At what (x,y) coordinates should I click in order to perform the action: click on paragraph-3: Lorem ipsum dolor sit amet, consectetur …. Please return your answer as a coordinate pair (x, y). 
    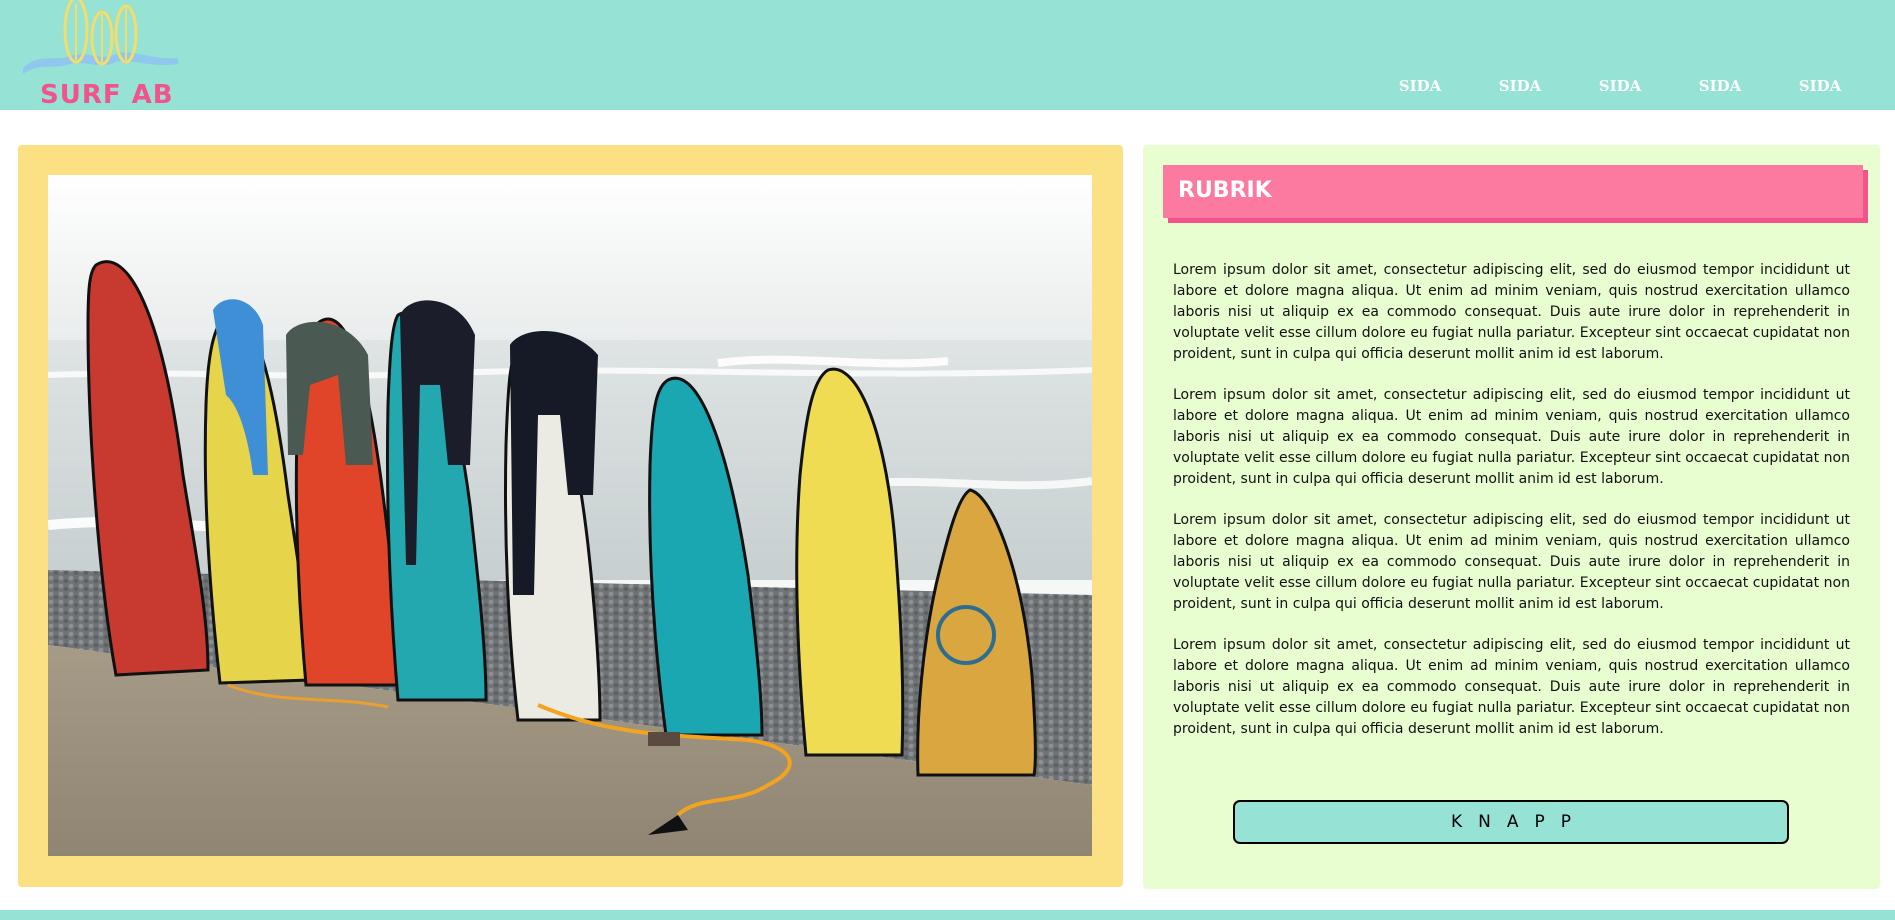
    Looking at the image, I should click on (1511, 562).